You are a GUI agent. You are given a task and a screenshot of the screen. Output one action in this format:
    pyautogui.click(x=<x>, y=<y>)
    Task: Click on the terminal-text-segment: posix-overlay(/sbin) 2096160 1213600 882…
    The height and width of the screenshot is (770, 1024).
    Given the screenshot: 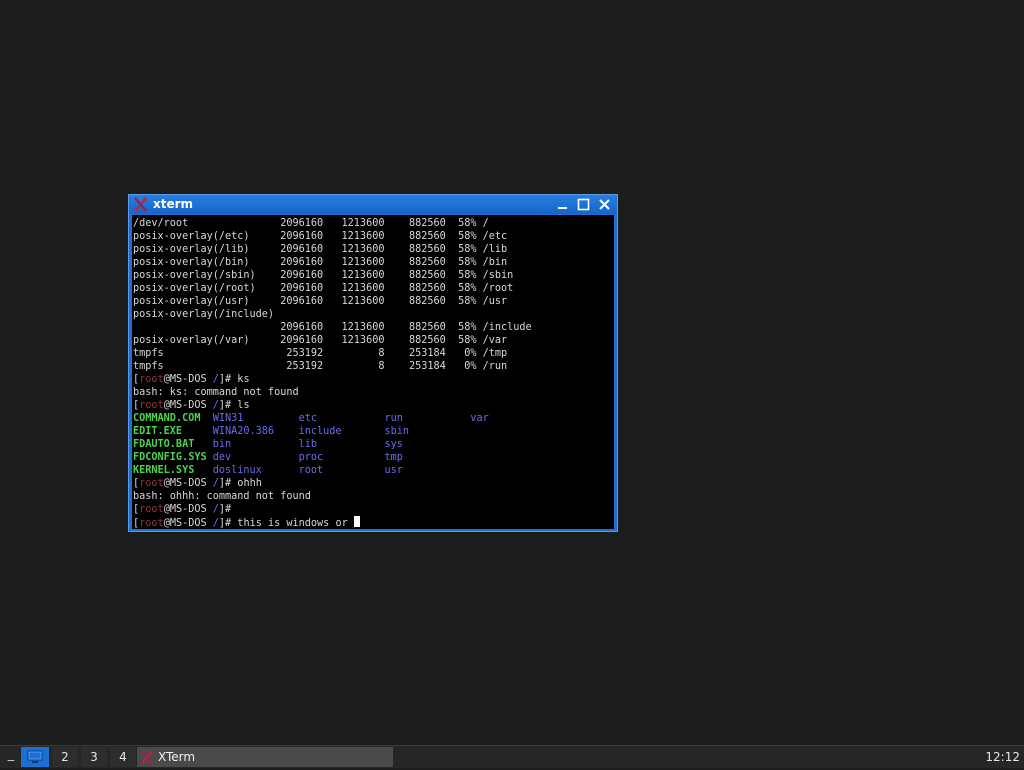 What is the action you would take?
    pyautogui.click(x=323, y=275)
    